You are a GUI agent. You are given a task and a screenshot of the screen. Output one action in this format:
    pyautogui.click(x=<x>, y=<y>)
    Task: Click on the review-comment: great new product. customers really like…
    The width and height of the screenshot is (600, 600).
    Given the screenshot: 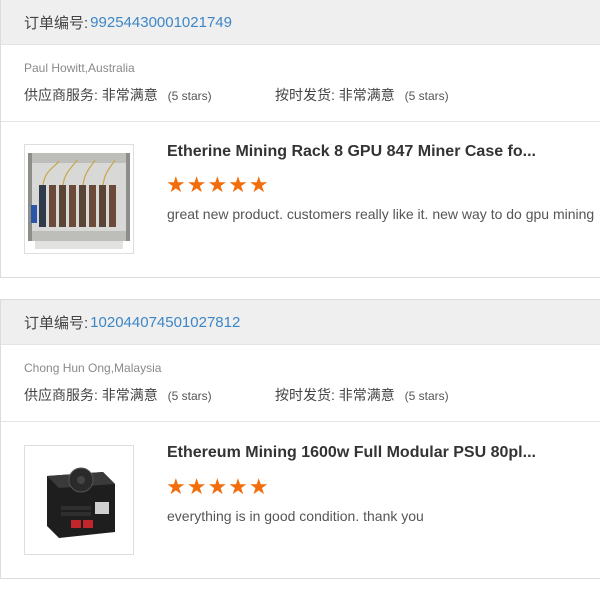 What is the action you would take?
    pyautogui.click(x=381, y=214)
    